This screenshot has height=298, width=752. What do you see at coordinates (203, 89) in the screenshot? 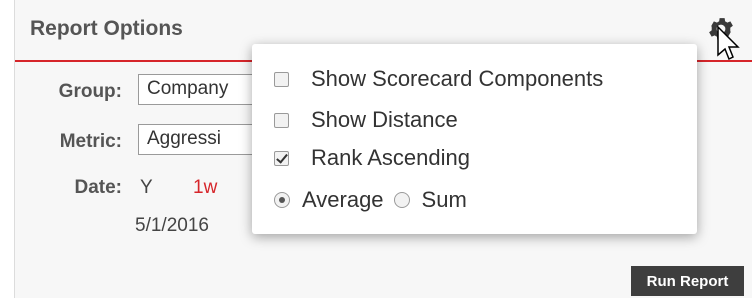
I see `group-select: Company` at bounding box center [203, 89].